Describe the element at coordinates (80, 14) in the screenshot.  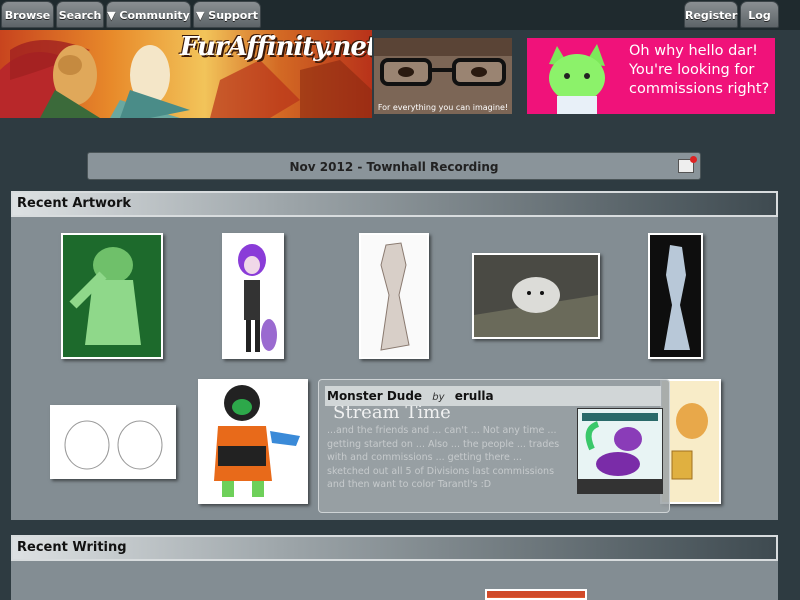
I see `search-button: Search` at that location.